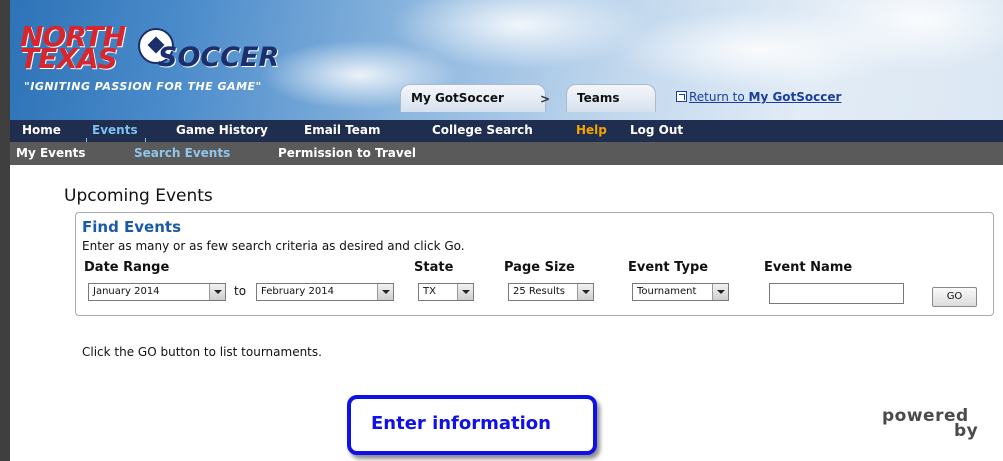 The height and width of the screenshot is (461, 1003). What do you see at coordinates (297, 291) in the screenshot?
I see `date-to-value: February 2014` at bounding box center [297, 291].